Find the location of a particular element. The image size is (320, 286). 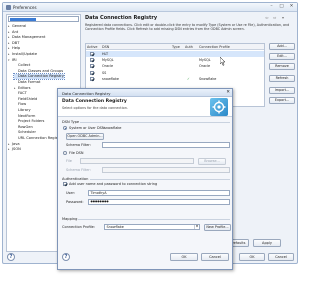

file-schema-filter-input is located at coordinates (166, 170).